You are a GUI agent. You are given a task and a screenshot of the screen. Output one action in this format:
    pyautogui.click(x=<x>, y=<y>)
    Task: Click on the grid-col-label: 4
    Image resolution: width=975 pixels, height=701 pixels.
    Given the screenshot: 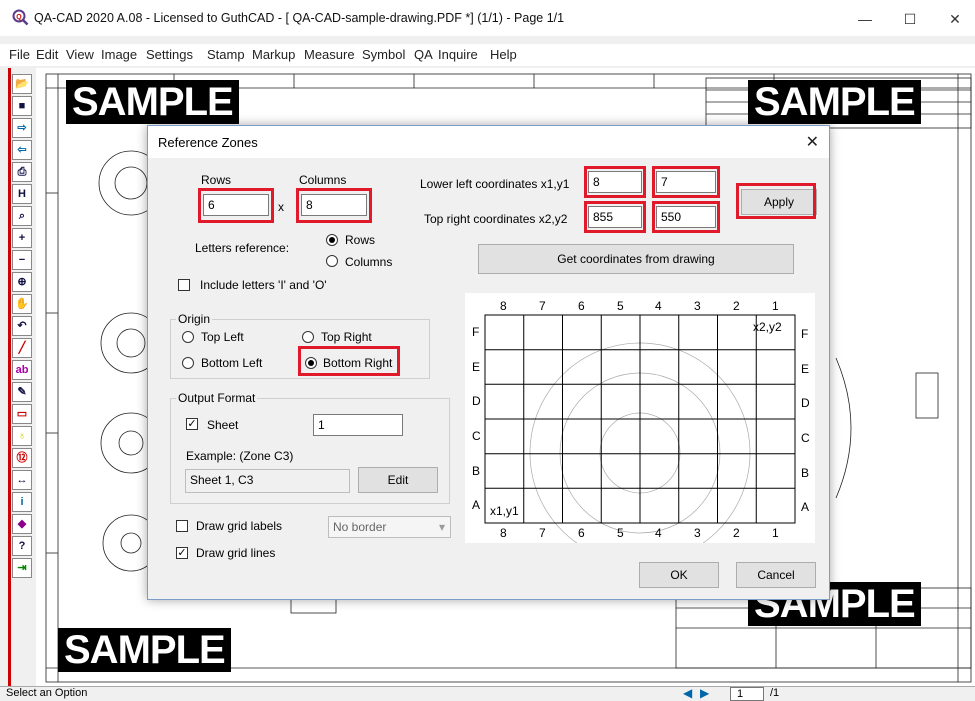 What is the action you would take?
    pyautogui.click(x=658, y=533)
    